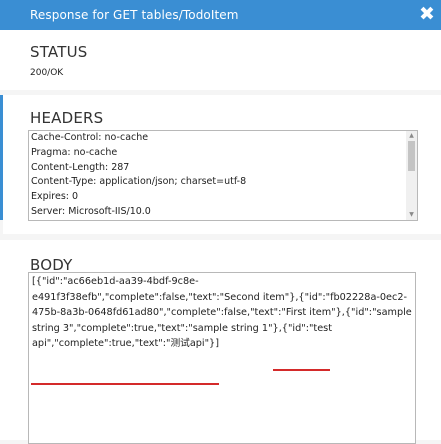 The height and width of the screenshot is (444, 441). Describe the element at coordinates (74, 152) in the screenshot. I see `header-line: Pragma: no-cache` at that location.